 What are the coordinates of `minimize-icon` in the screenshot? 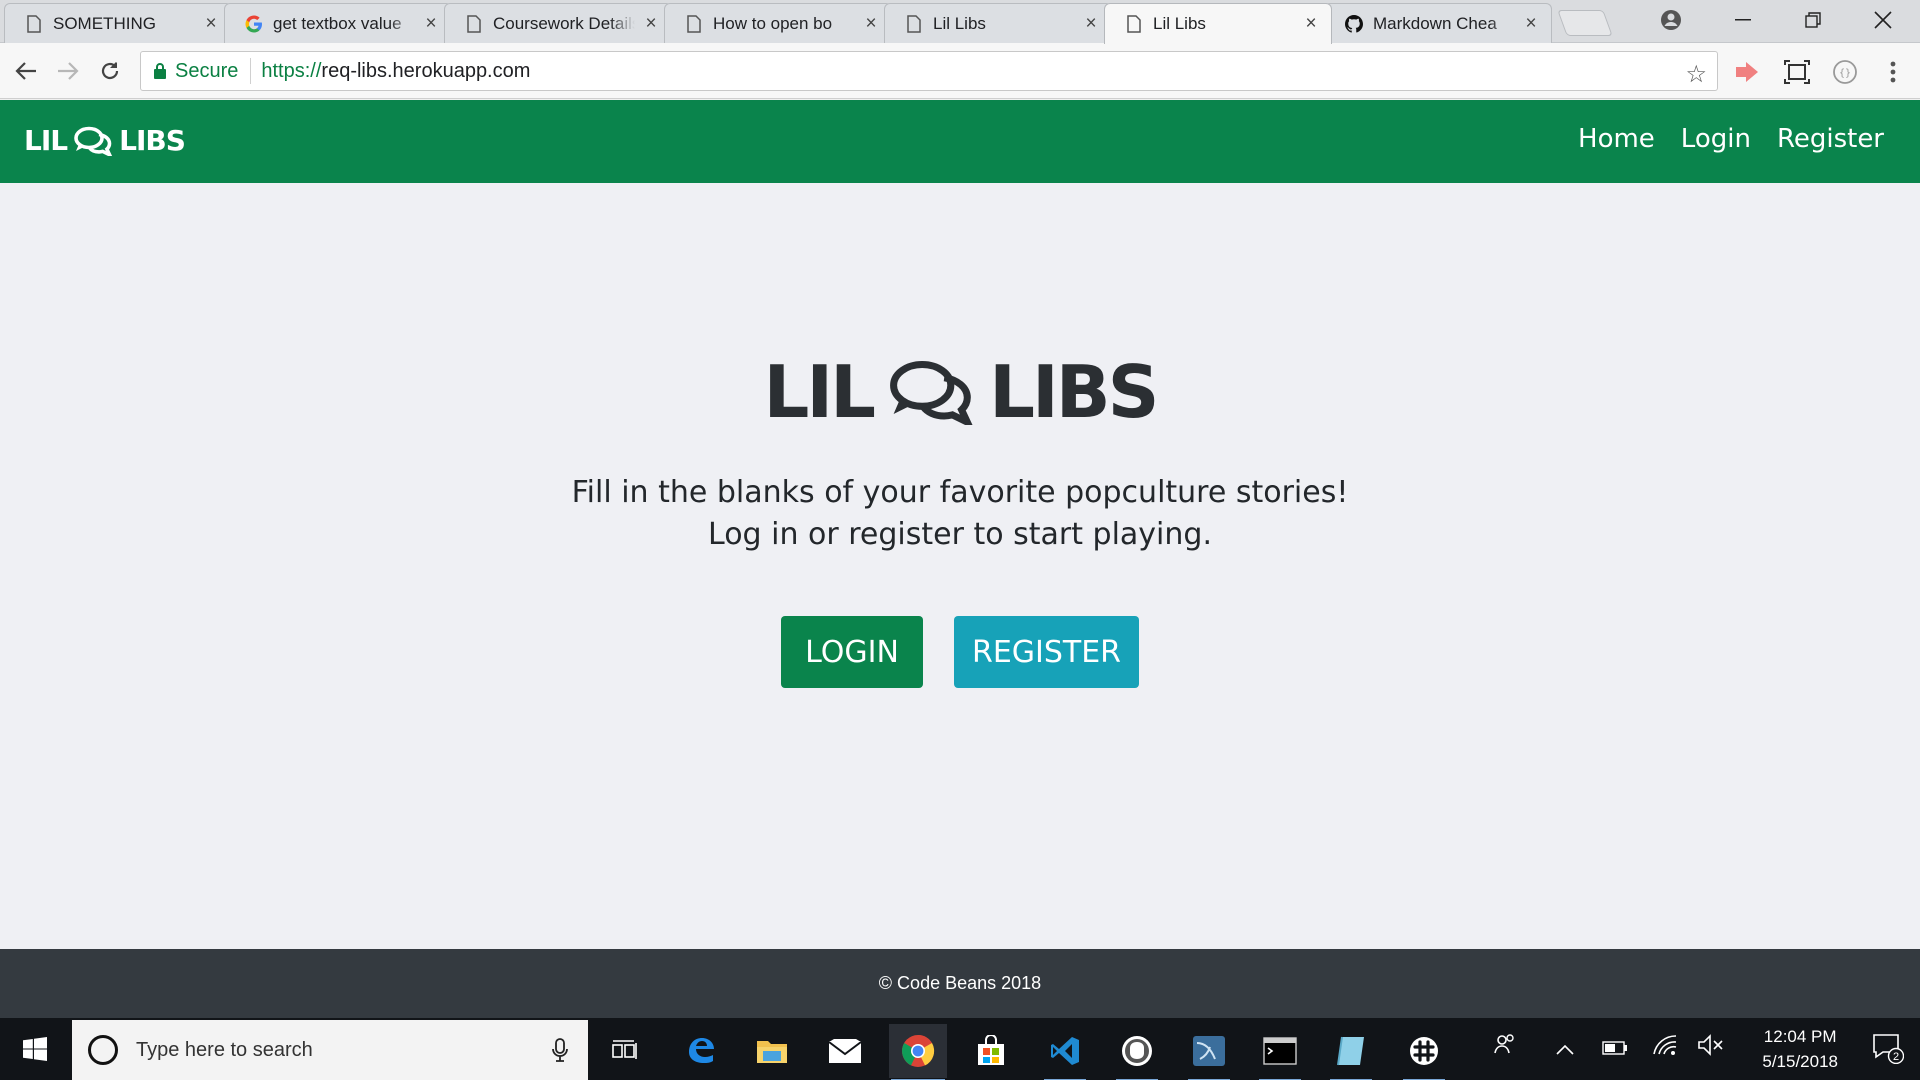 It's located at (1743, 20).